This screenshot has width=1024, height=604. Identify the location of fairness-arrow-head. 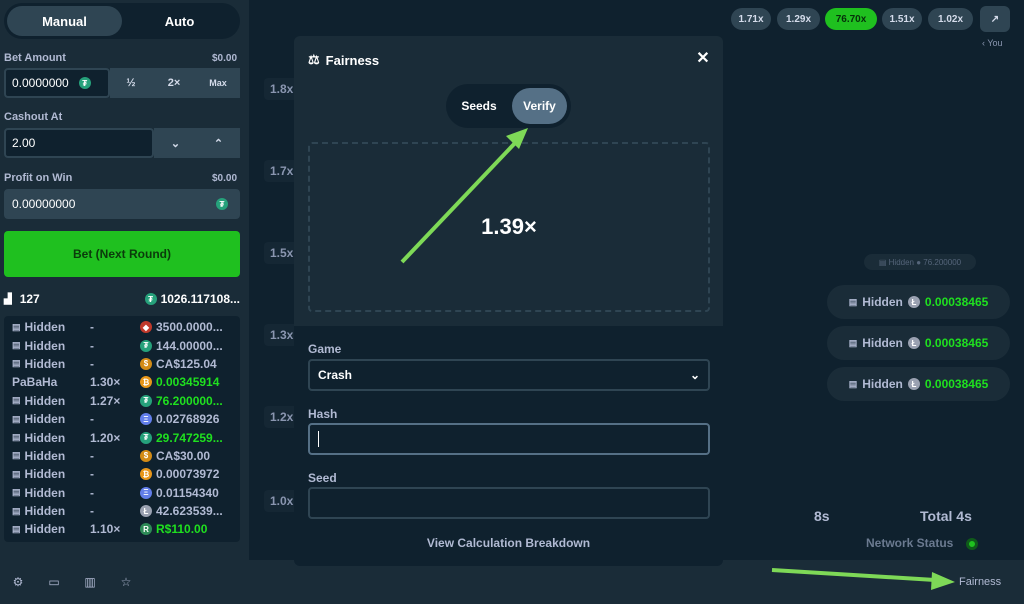
(943, 581).